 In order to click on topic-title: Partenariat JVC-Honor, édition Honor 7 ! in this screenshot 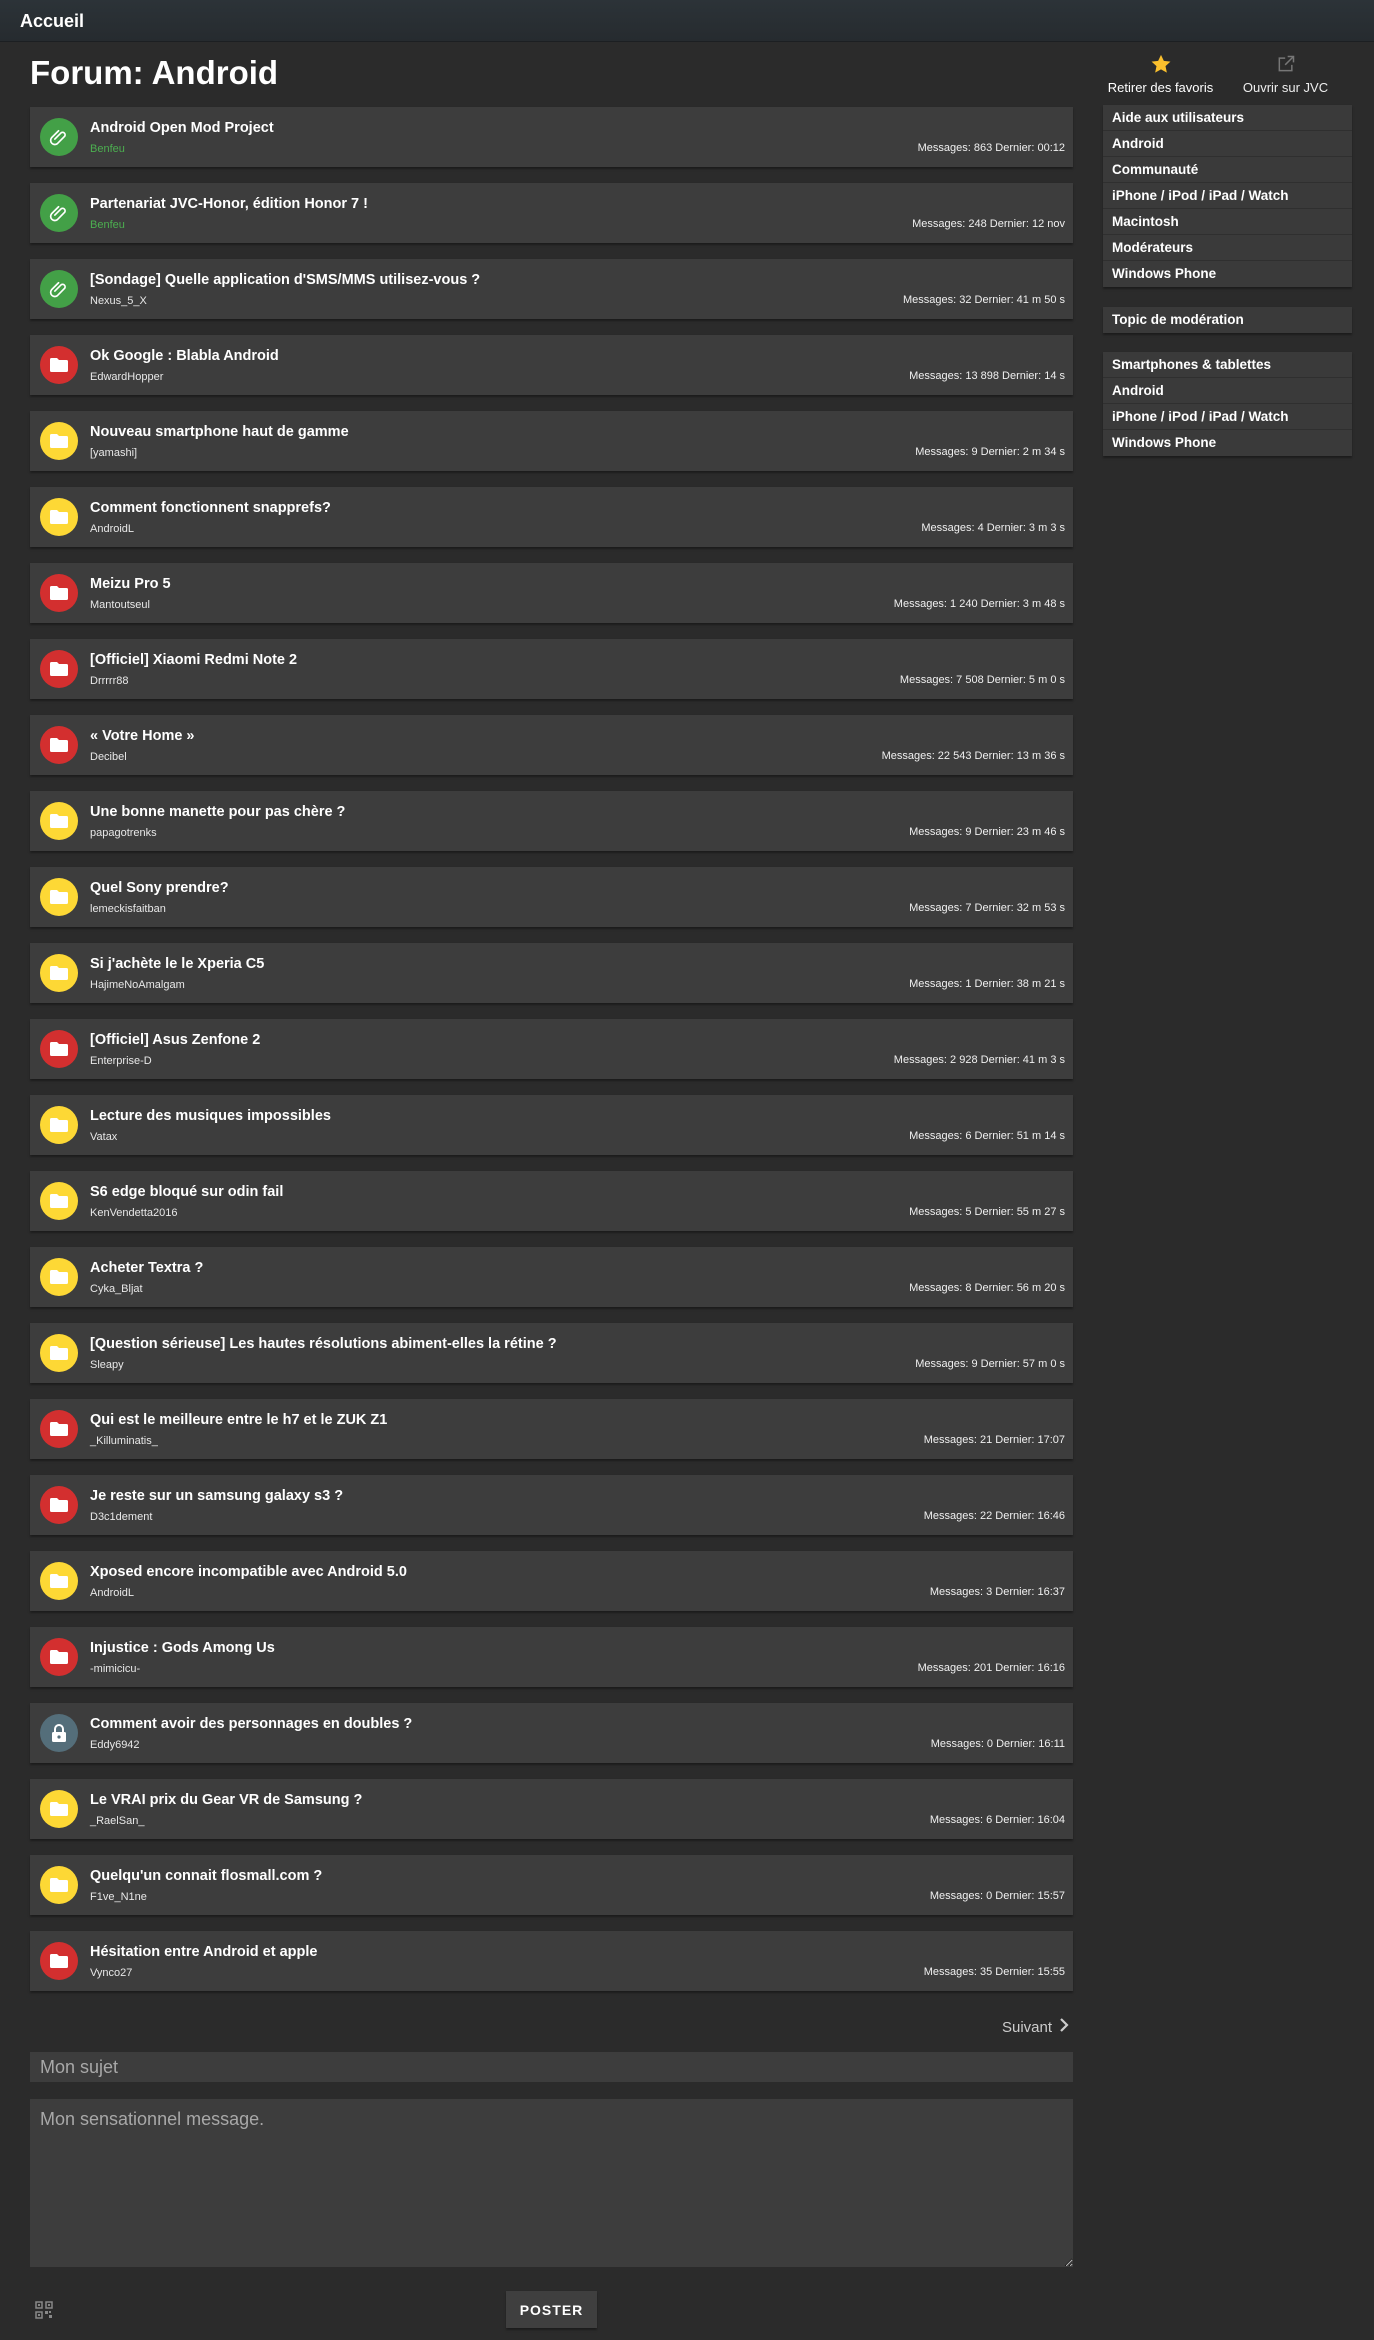, I will do `click(229, 204)`.